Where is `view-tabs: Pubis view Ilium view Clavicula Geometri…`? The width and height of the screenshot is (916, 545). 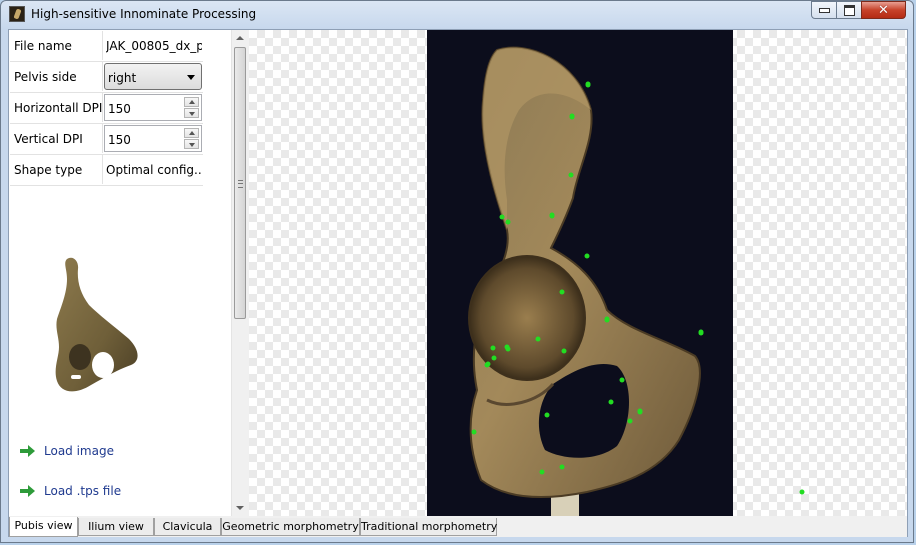
view-tabs: Pubis view Ilium view Clavicula Geometri… is located at coordinates (458, 527).